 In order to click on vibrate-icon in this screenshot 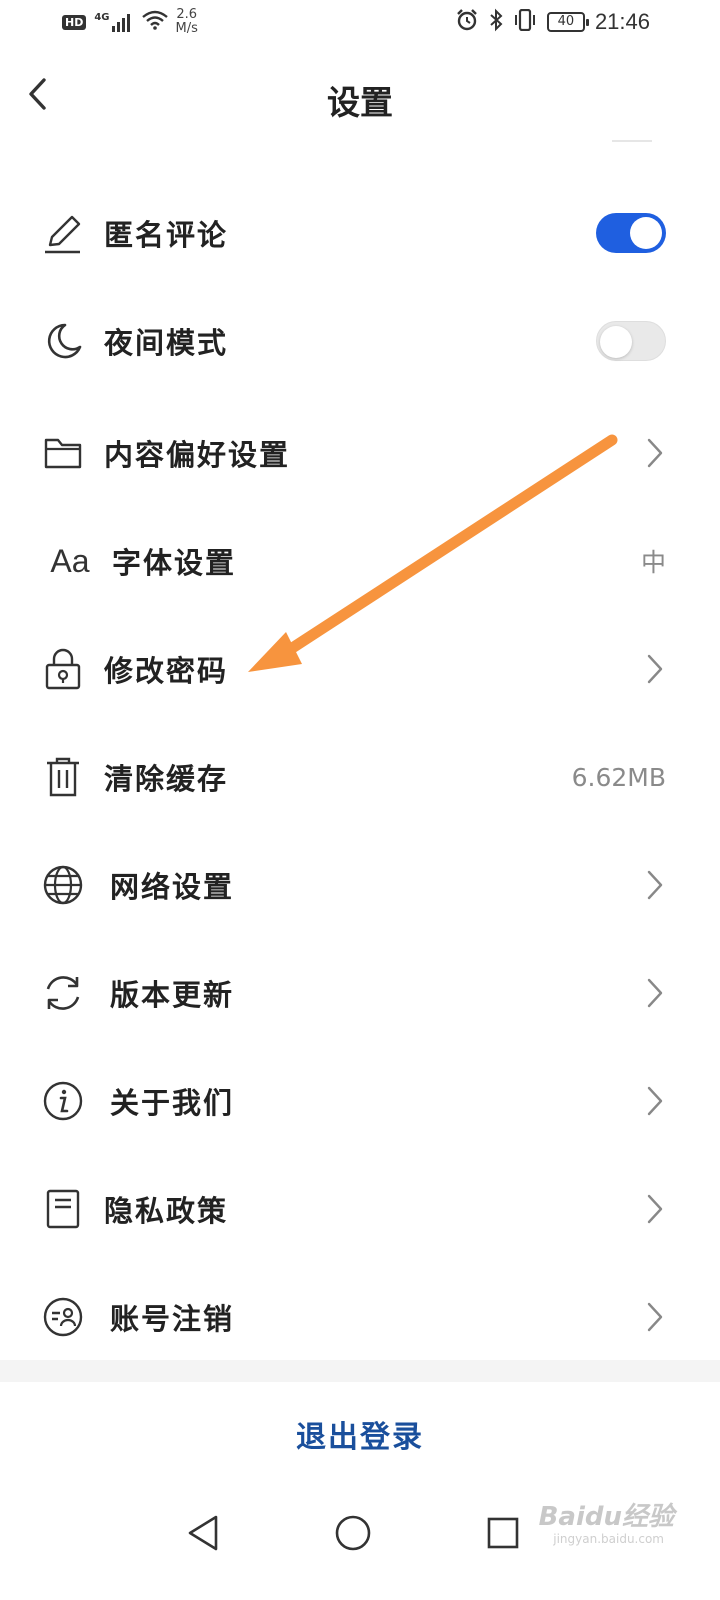, I will do `click(525, 21)`.